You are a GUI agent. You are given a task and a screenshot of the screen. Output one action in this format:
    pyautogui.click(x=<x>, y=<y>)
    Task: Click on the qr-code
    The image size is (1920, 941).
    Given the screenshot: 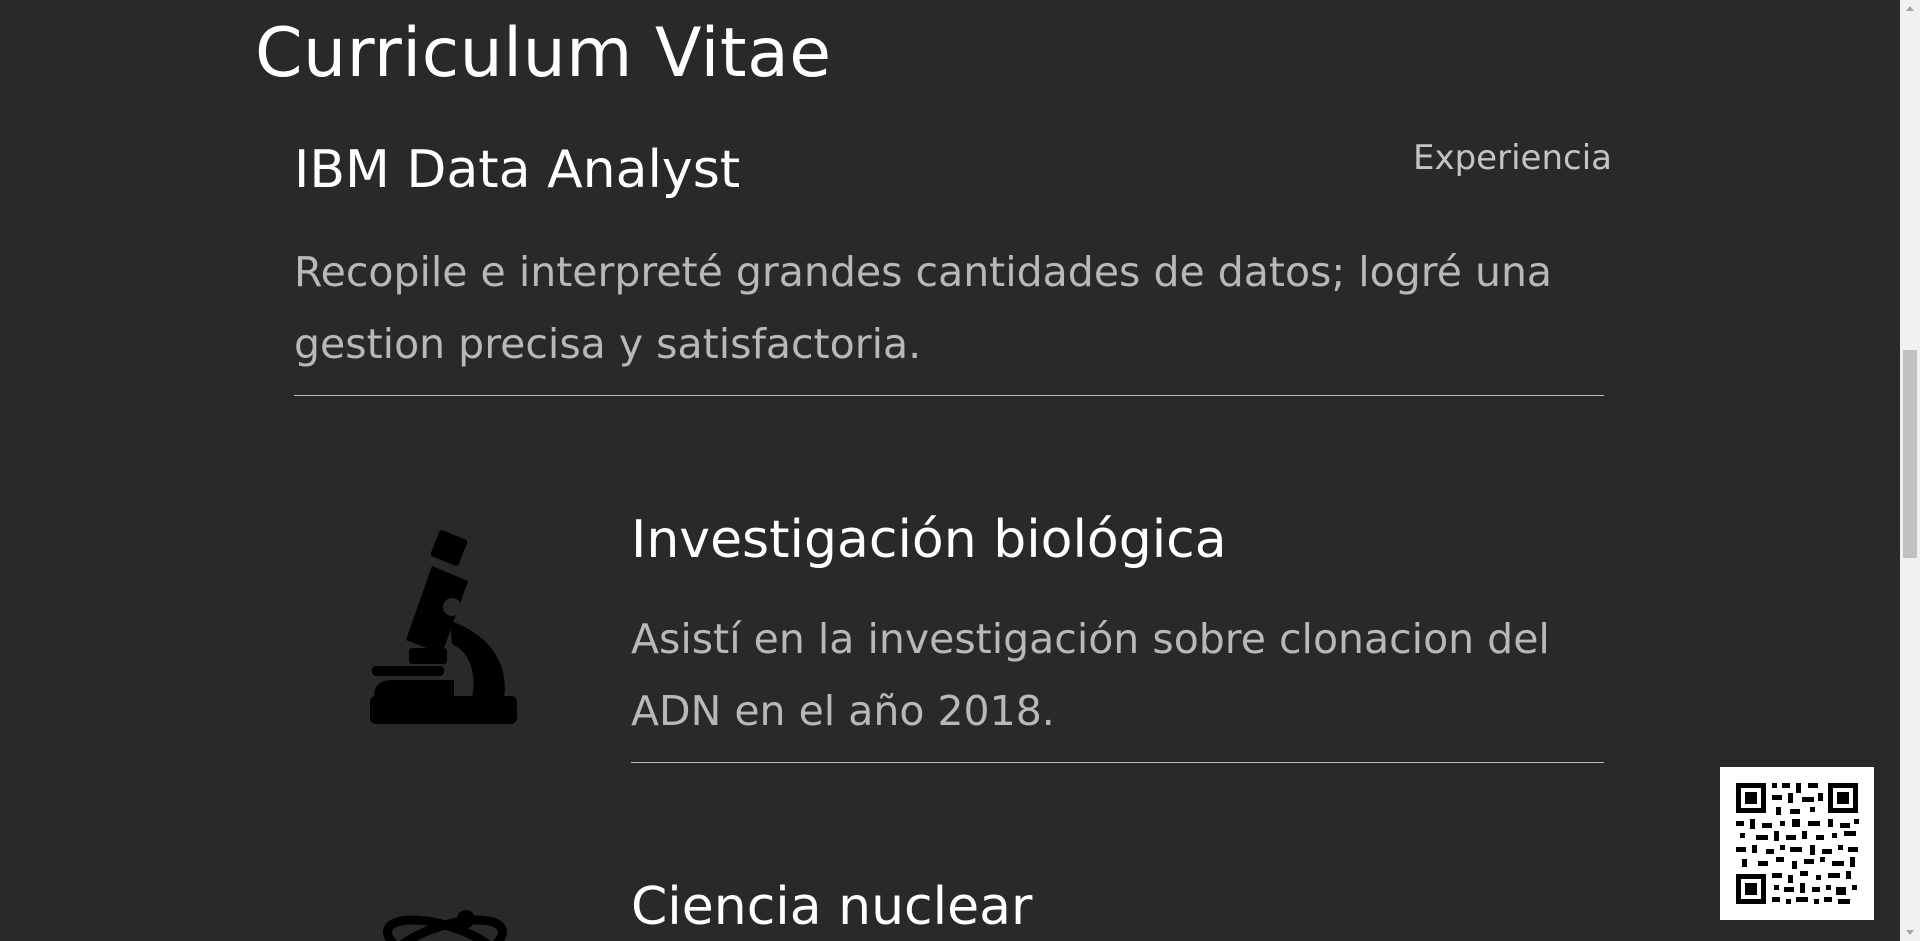 What is the action you would take?
    pyautogui.click(x=1797, y=843)
    